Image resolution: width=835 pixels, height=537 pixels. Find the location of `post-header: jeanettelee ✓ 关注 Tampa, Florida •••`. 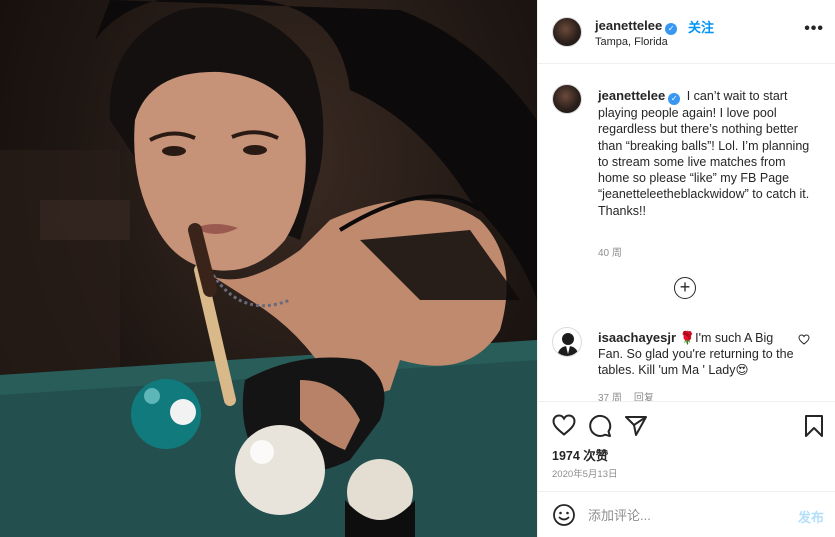

post-header: jeanettelee ✓ 关注 Tampa, Florida ••• is located at coordinates (686, 32).